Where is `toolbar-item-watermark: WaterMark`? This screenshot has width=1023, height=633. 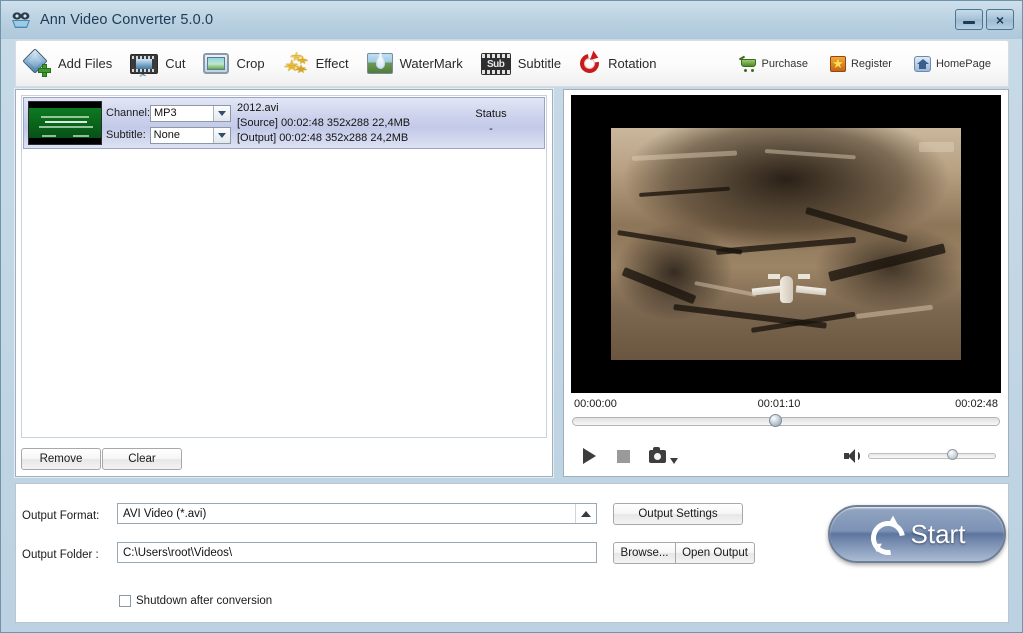 toolbar-item-watermark: WaterMark is located at coordinates (415, 63).